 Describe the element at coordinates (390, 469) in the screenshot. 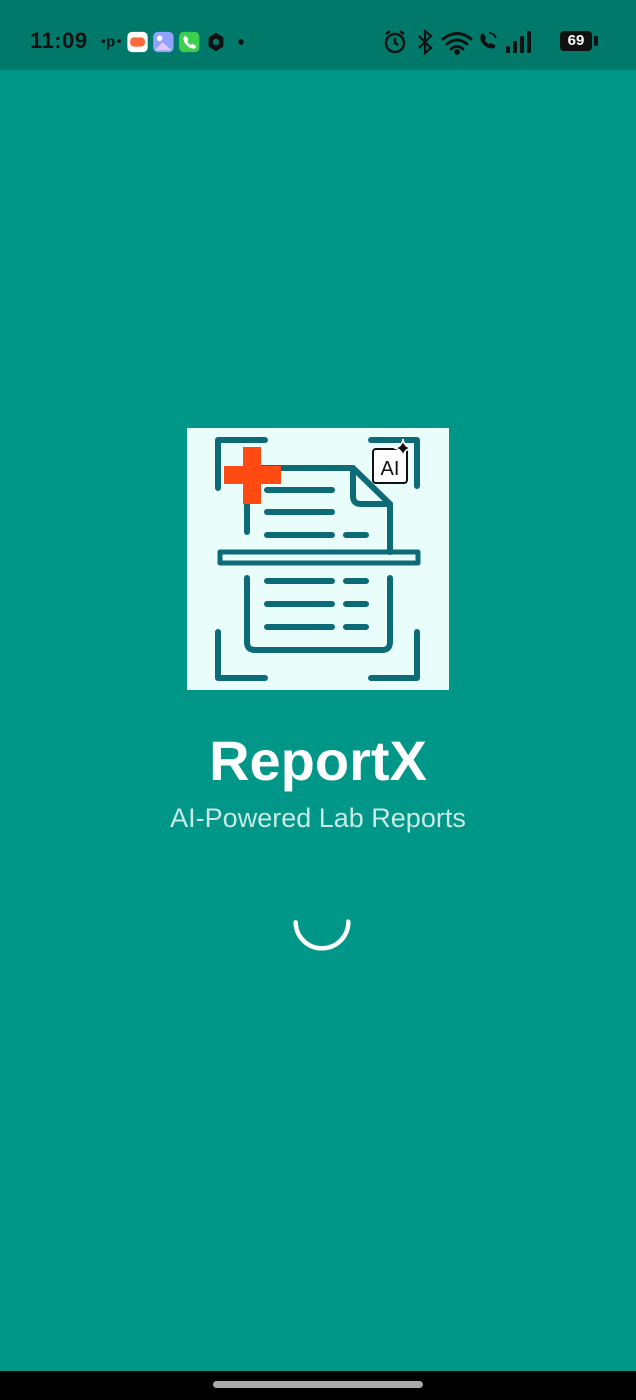

I see `ai-badge-text: AI` at that location.